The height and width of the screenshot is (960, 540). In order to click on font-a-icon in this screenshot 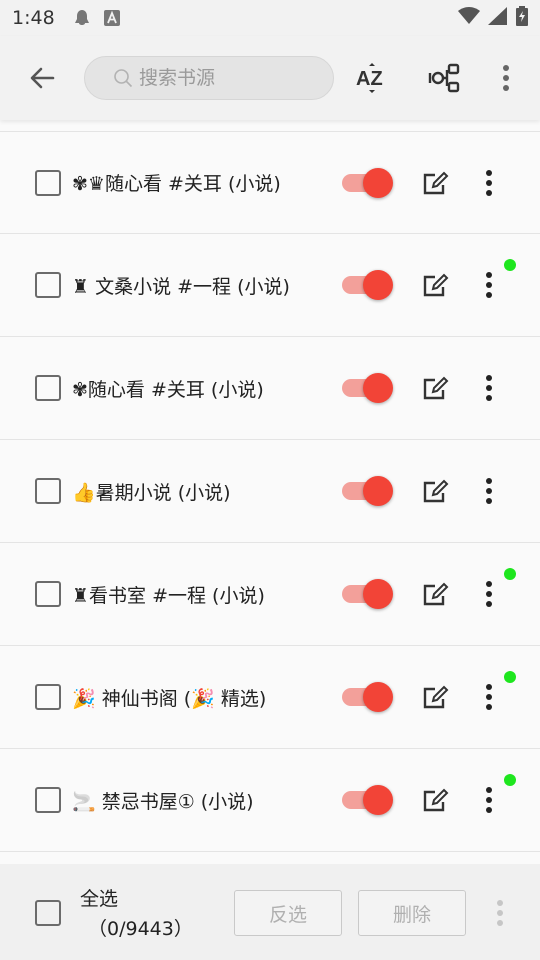, I will do `click(112, 18)`.